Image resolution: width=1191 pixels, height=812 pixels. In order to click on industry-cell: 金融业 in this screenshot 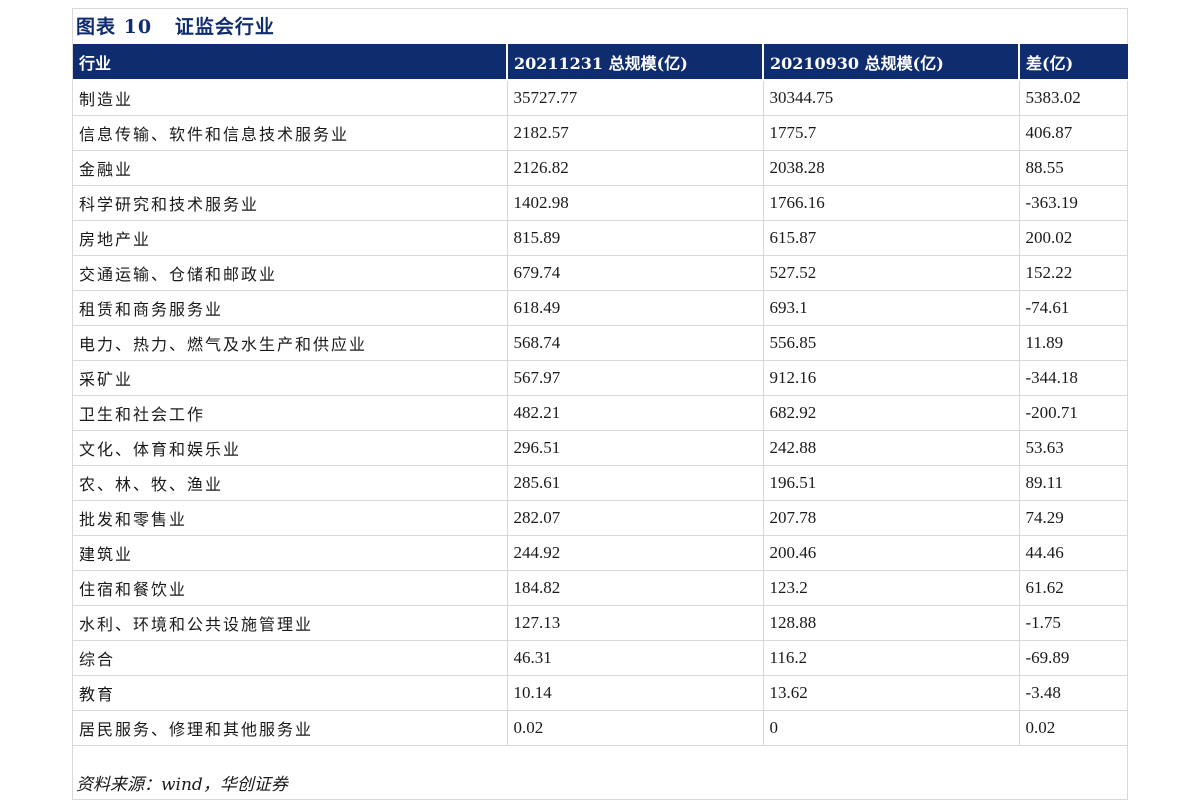, I will do `click(290, 168)`.